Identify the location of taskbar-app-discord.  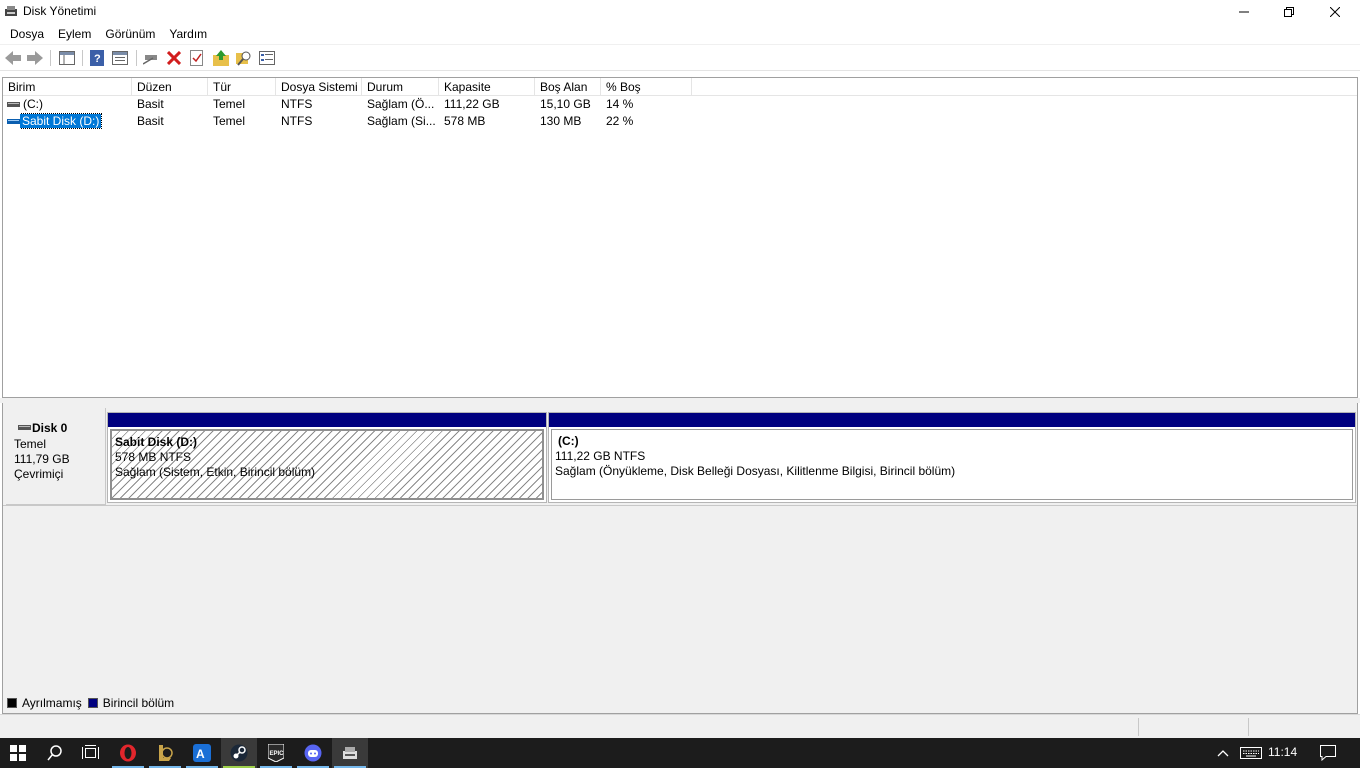
(313, 753).